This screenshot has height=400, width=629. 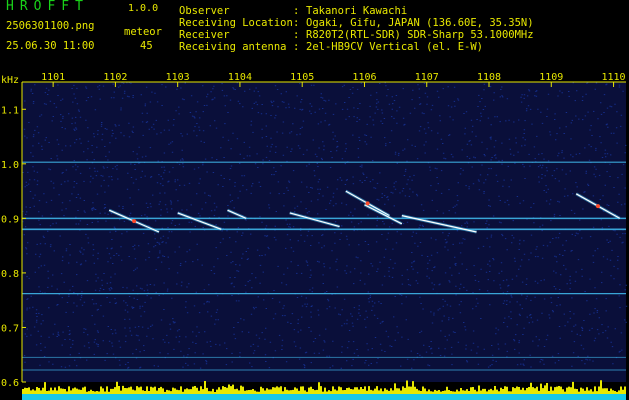 What do you see at coordinates (47, 7) in the screenshot?
I see `app-name: HROFFT` at bounding box center [47, 7].